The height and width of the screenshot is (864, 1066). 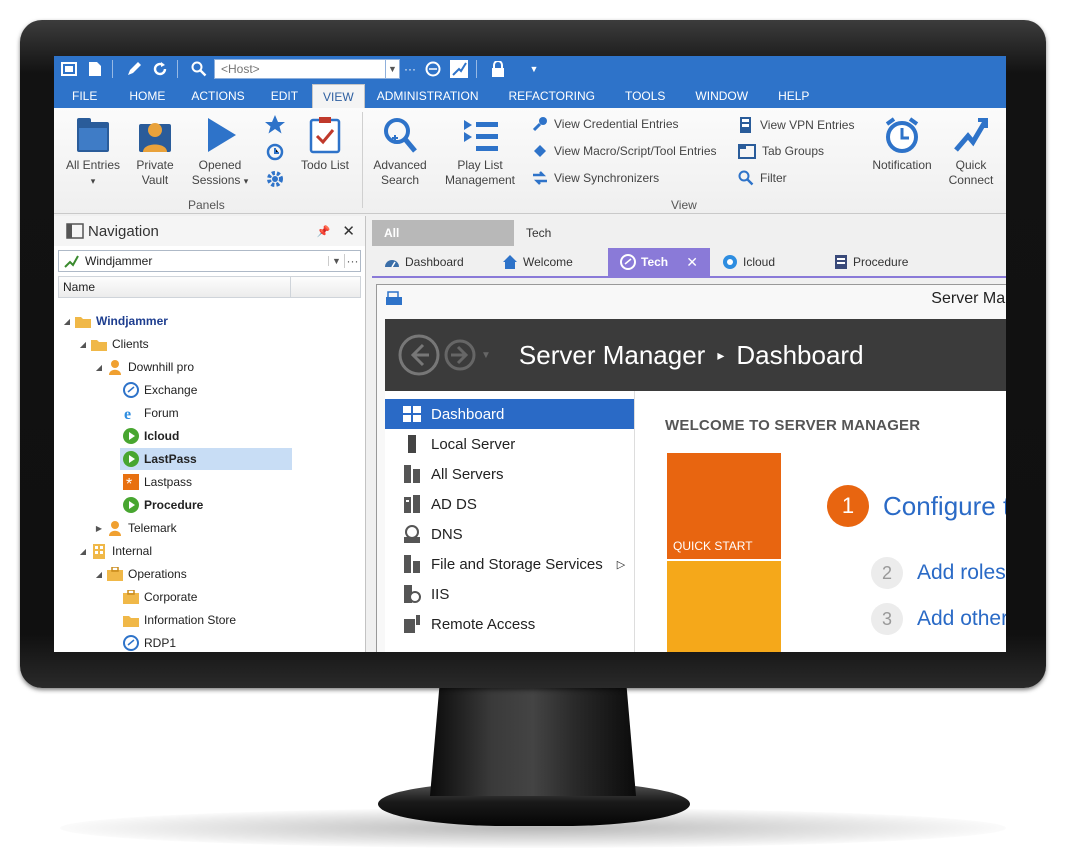 What do you see at coordinates (393, 69) in the screenshot?
I see `host-dropdown-icon: ▼` at bounding box center [393, 69].